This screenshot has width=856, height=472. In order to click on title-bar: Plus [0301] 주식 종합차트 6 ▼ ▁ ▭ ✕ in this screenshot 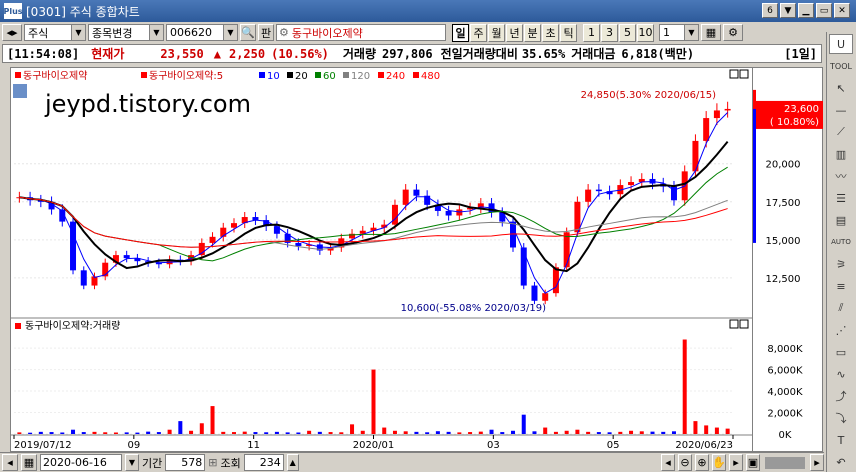, I will do `click(428, 11)`.